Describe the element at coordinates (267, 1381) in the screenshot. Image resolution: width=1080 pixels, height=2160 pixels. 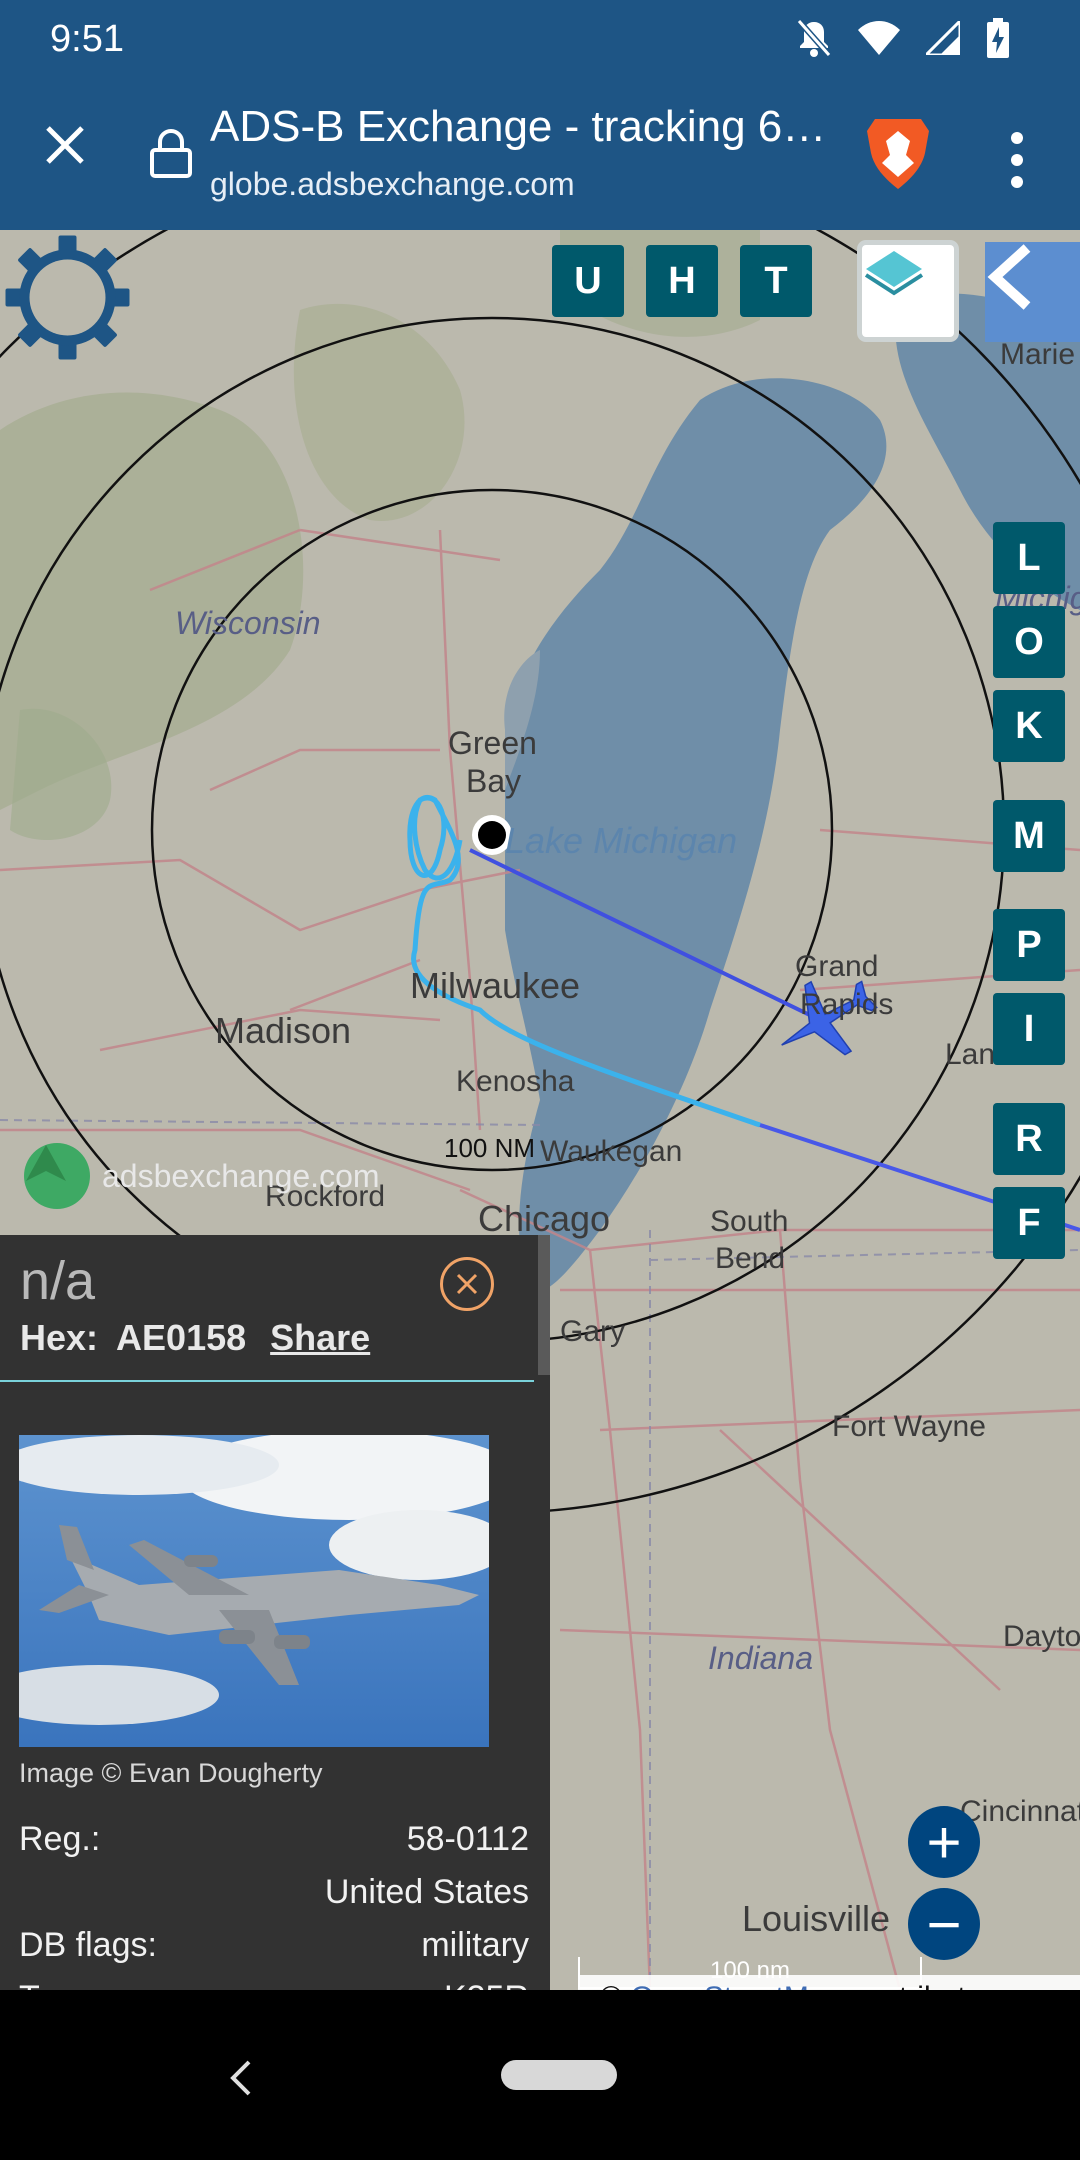
I see `panel-divider` at that location.